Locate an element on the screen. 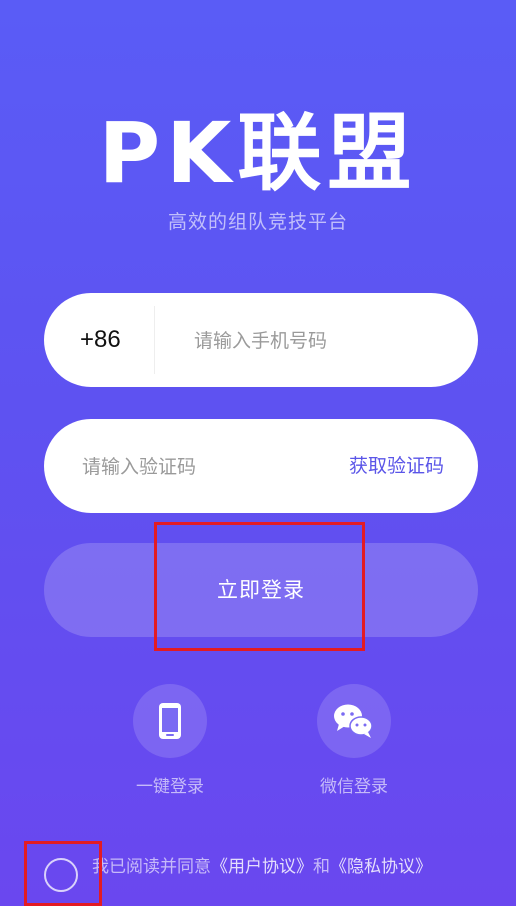 The image size is (516, 906). wechat-login-button: 微信登录 is located at coordinates (354, 740).